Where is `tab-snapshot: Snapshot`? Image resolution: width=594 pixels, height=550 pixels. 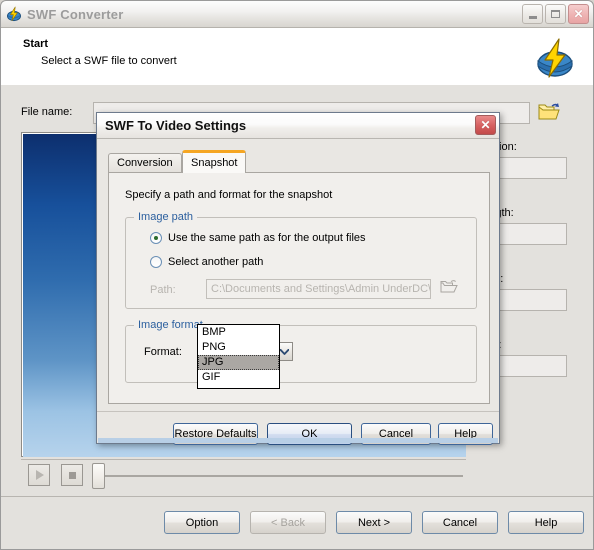
tab-snapshot: Snapshot is located at coordinates (214, 161).